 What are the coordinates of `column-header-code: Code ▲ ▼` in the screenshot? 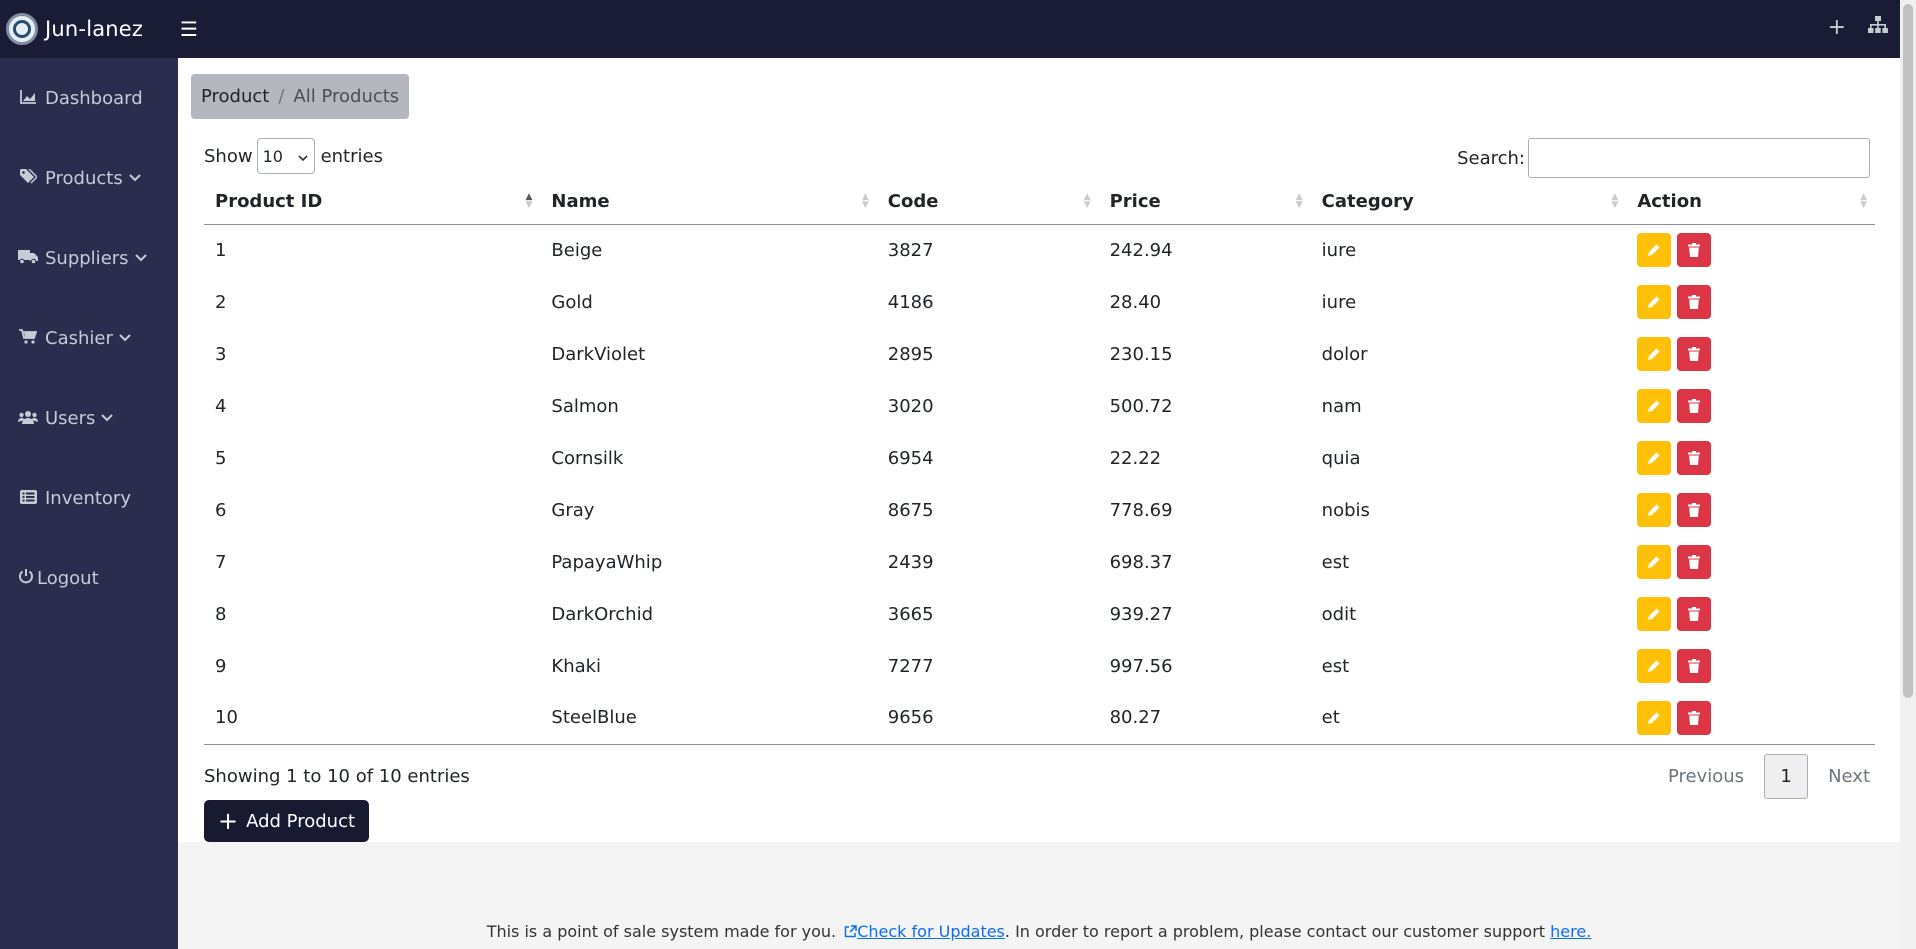 It's located at (987, 202).